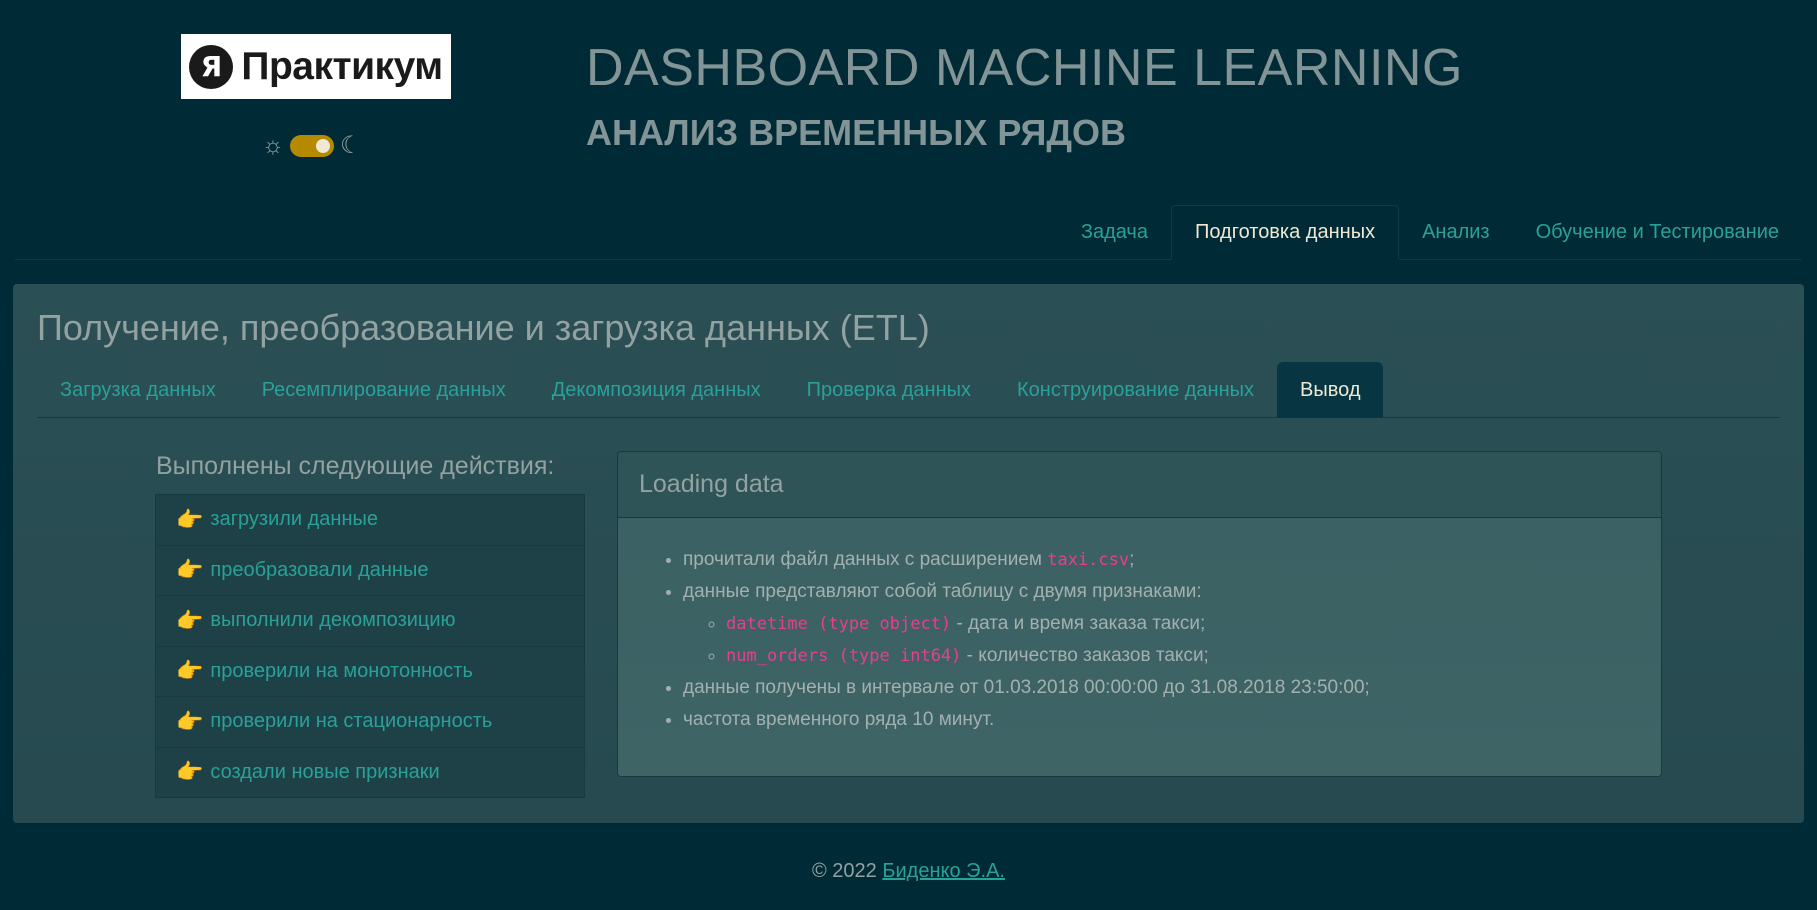  I want to click on copyright-text: © 2022, so click(847, 871).